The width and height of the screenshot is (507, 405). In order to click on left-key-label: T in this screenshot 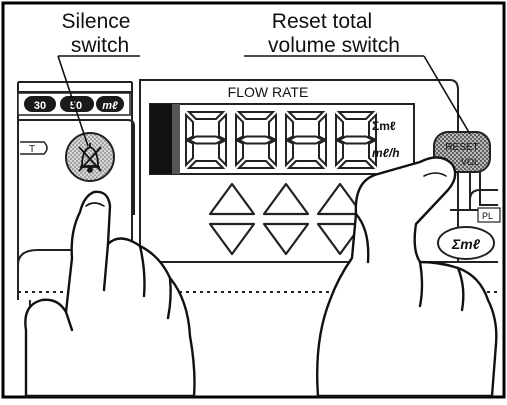, I will do `click(32, 149)`.